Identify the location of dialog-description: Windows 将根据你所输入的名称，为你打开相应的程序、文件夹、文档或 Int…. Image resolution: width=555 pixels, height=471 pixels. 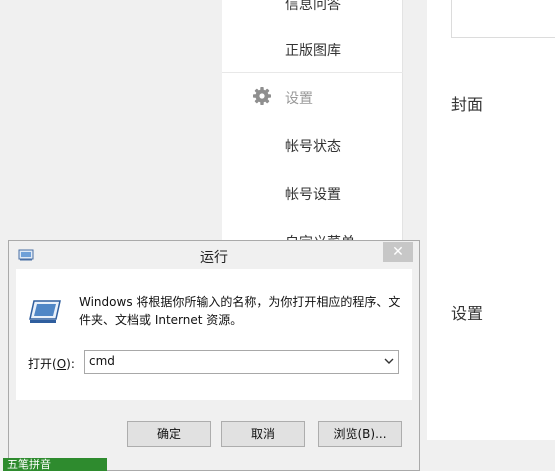
(240, 311).